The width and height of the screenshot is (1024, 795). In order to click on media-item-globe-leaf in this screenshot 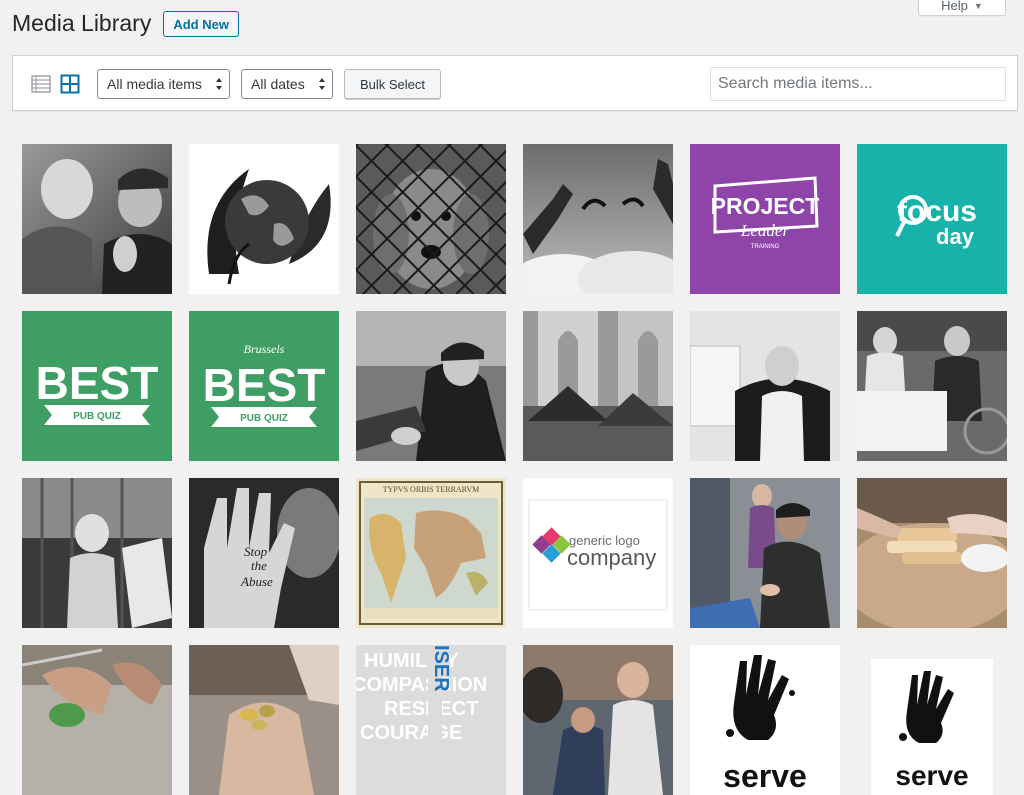, I will do `click(264, 219)`.